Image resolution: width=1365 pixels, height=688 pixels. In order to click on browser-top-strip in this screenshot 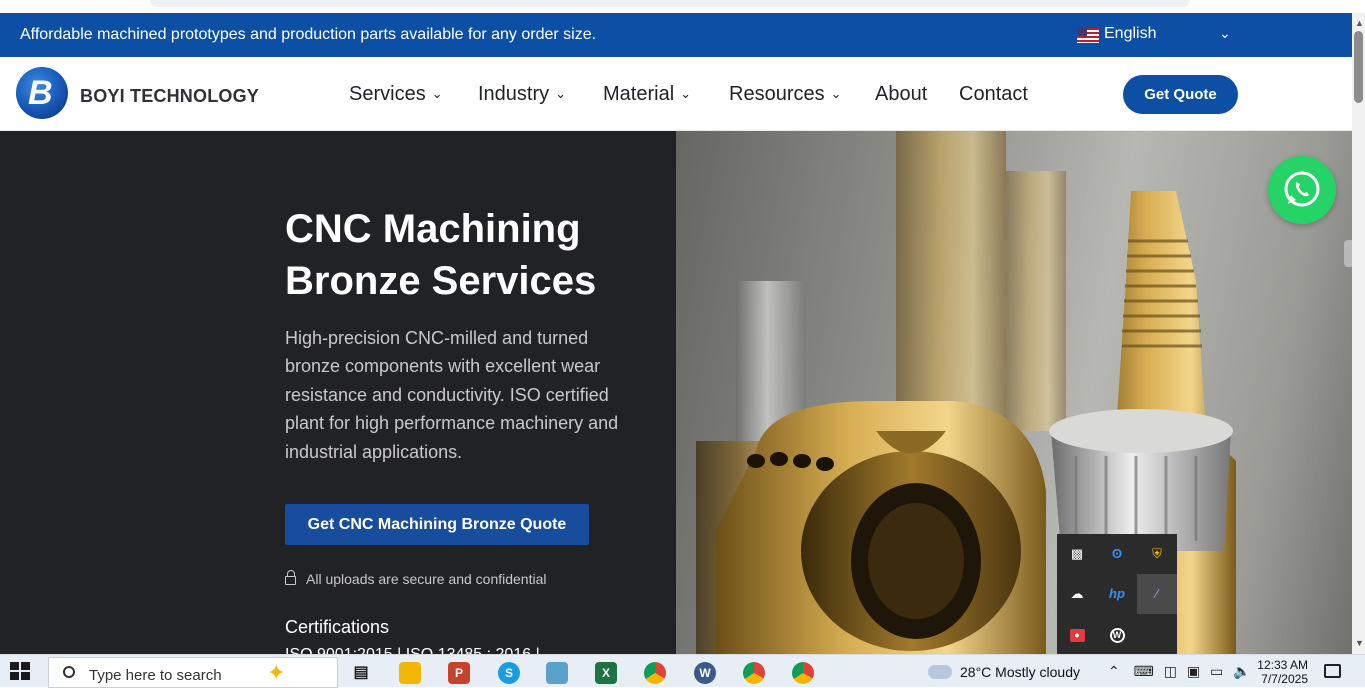, I will do `click(682, 6)`.